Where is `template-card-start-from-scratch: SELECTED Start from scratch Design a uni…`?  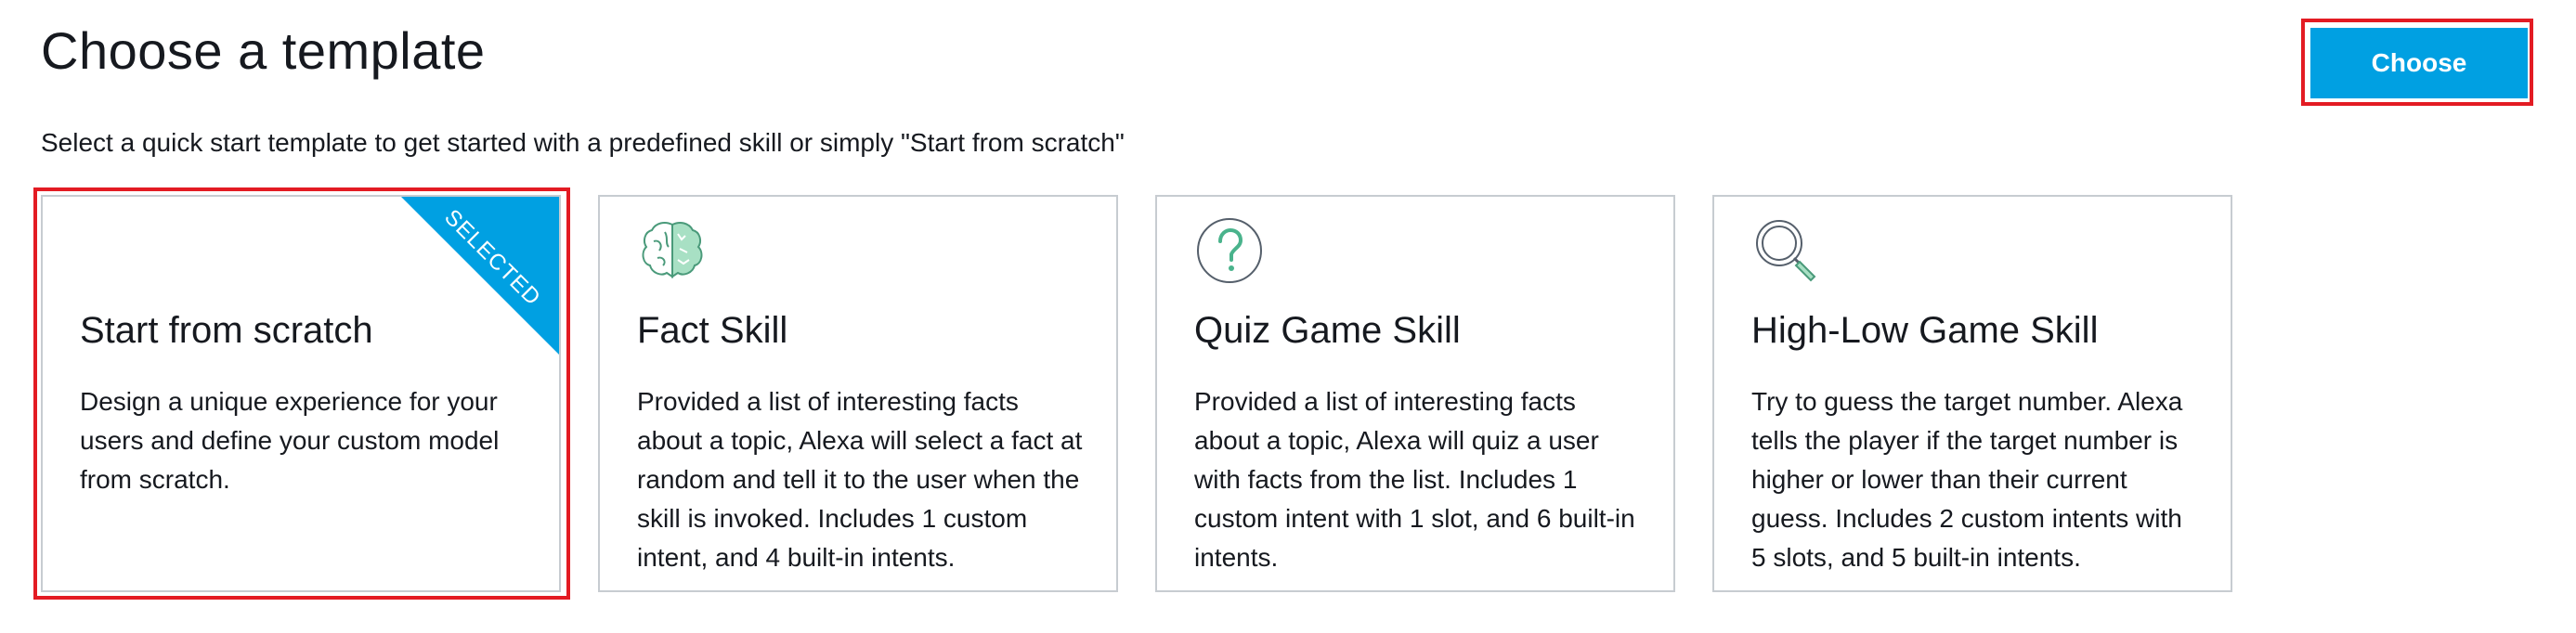
template-card-start-from-scratch: SELECTED Start from scratch Design a uni… is located at coordinates (301, 393).